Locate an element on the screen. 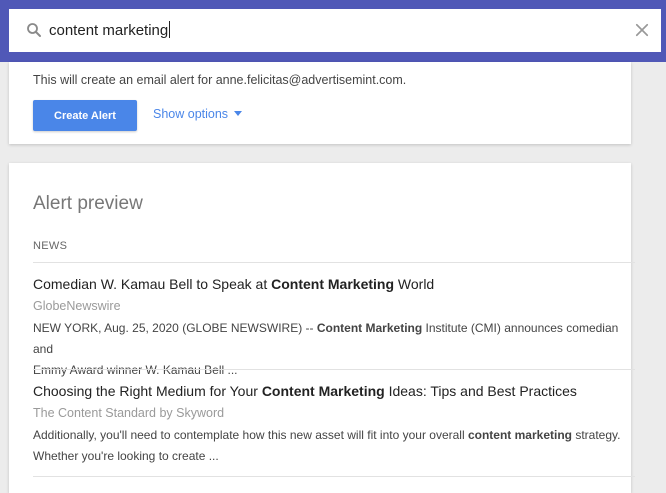 The image size is (666, 493). show-options-link: Show options is located at coordinates (198, 114).